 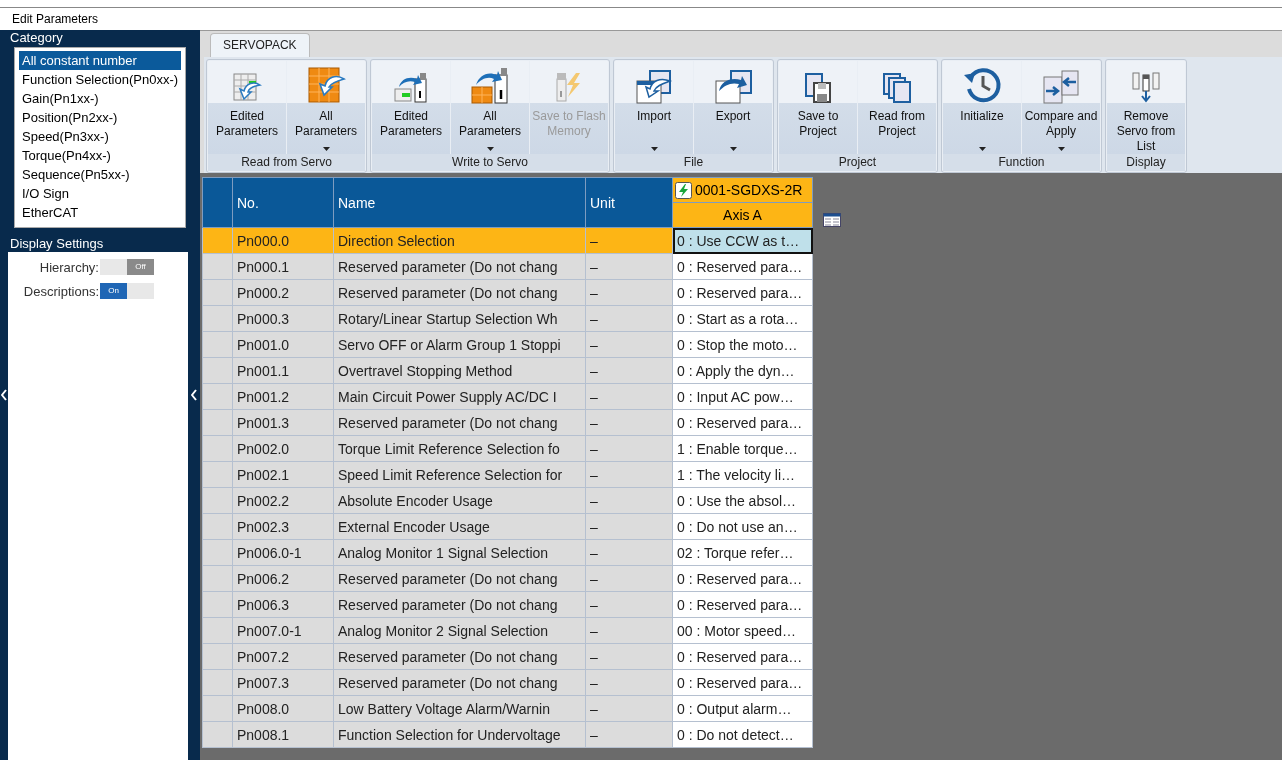 I want to click on panel-header: Display Settings, so click(x=57, y=244).